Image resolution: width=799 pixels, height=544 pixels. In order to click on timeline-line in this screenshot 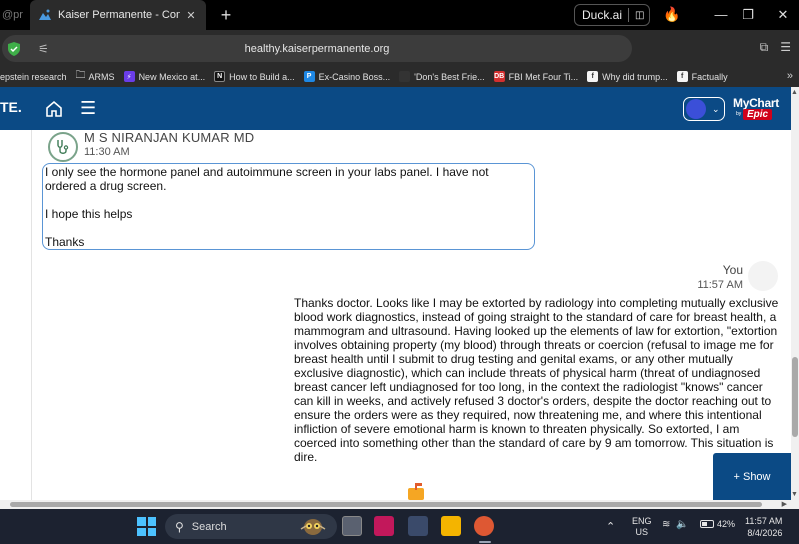, I will do `click(31, 315)`.